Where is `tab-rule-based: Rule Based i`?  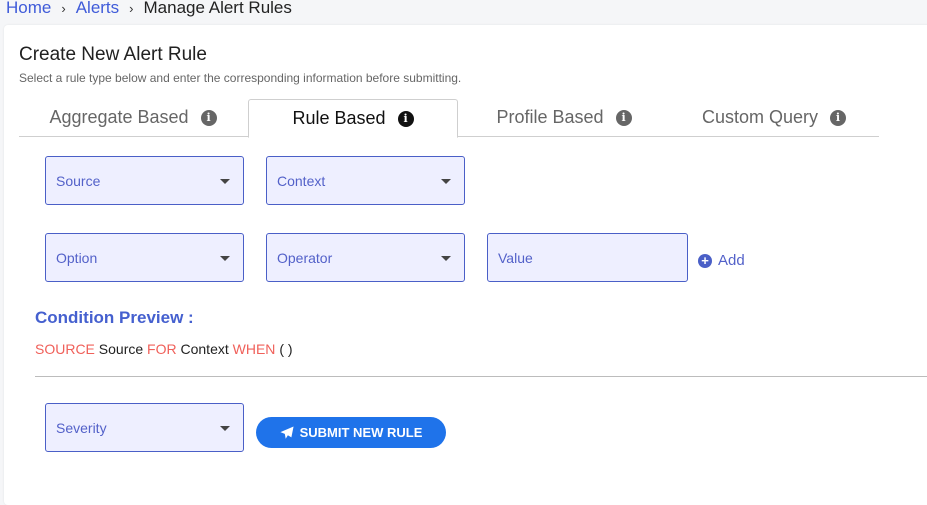
tab-rule-based: Rule Based i is located at coordinates (353, 118).